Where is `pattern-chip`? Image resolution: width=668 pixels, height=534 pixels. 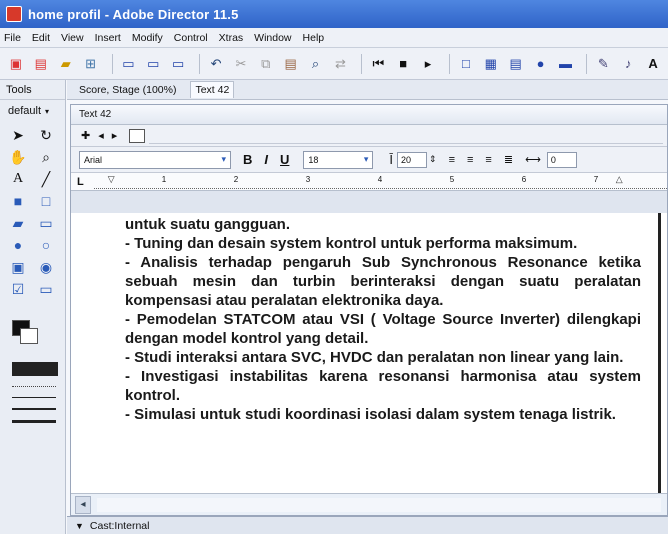 pattern-chip is located at coordinates (35, 369).